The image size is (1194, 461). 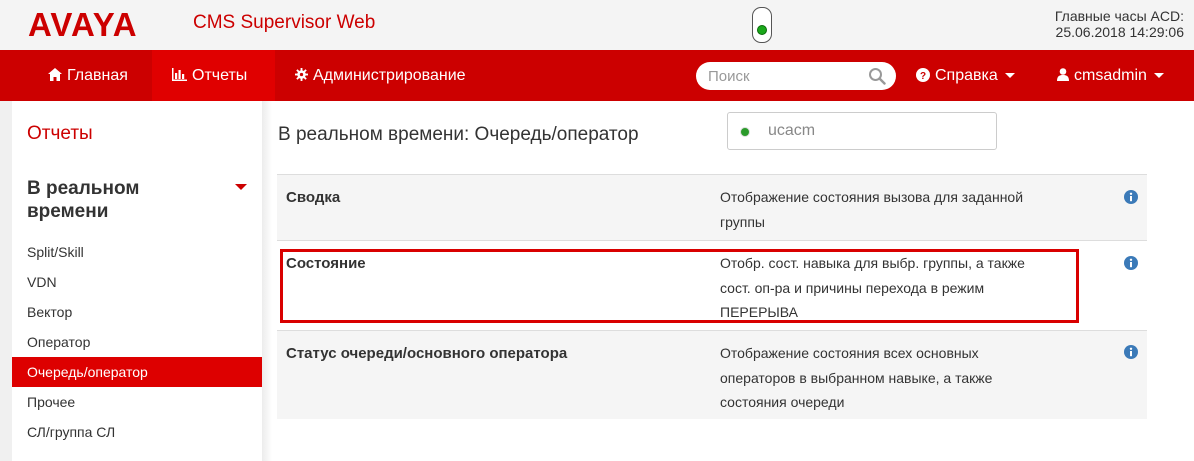 I want to click on nav-reports: Отчеты, so click(x=213, y=75).